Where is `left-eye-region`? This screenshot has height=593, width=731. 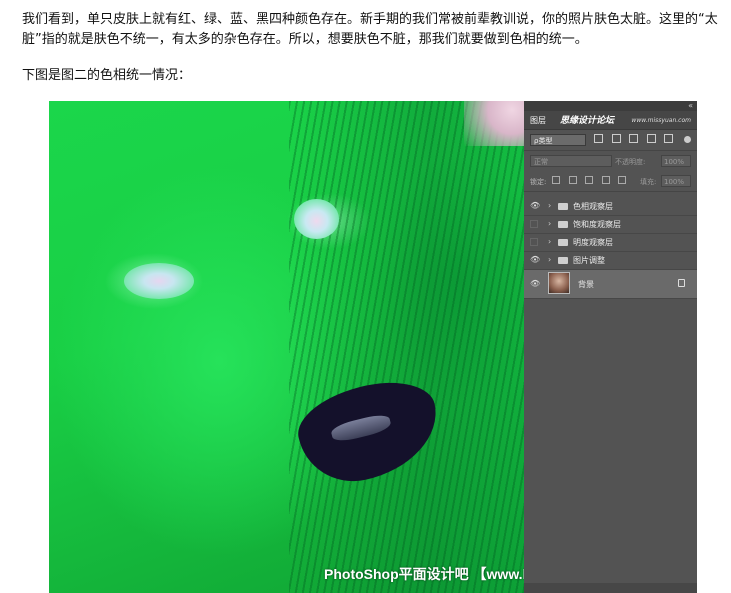 left-eye-region is located at coordinates (159, 281).